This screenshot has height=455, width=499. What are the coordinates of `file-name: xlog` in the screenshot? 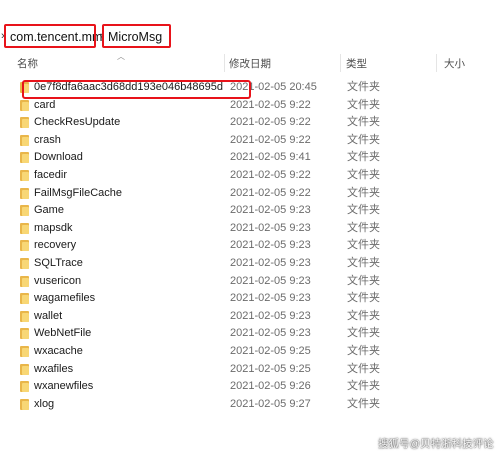 It's located at (44, 403).